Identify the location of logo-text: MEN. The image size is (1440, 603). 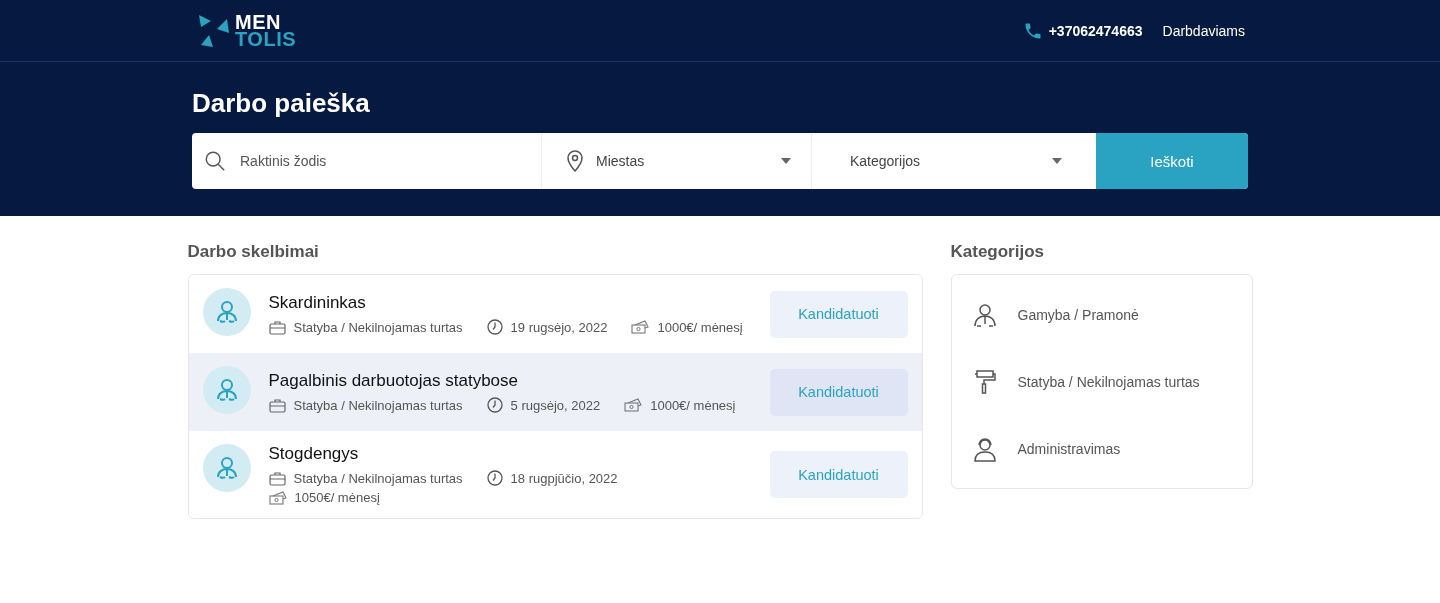
(258, 22).